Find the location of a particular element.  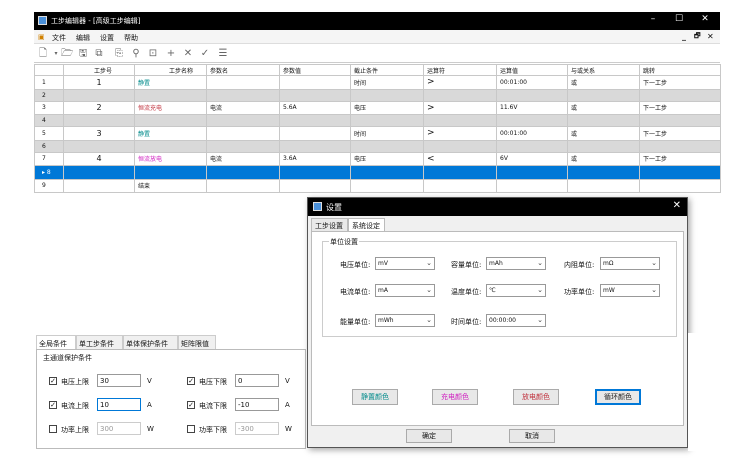

table-row: 9 结束 is located at coordinates (377, 185).